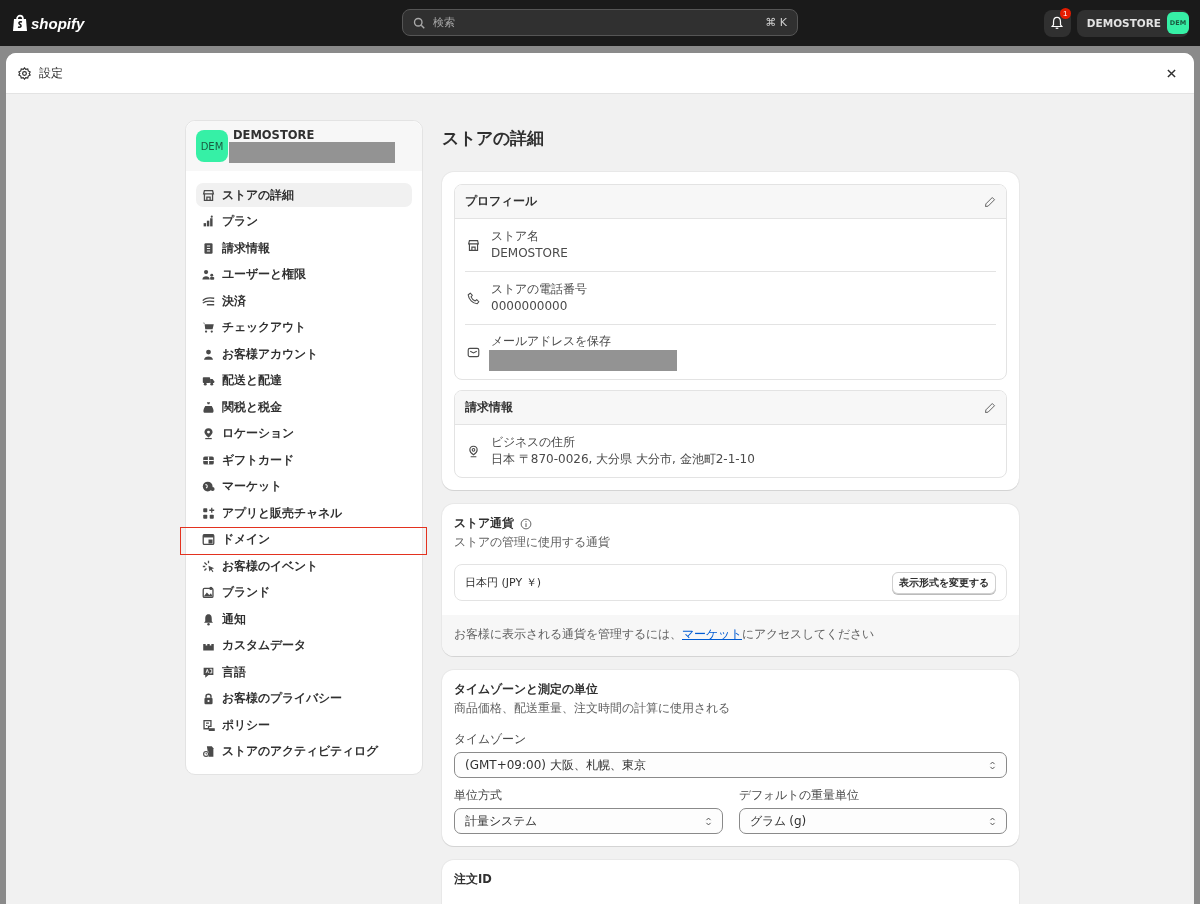  What do you see at coordinates (623, 459) in the screenshot?
I see `field-value: 日本 〒870-0026, 大分県 大分市, 金池町2-1-10` at bounding box center [623, 459].